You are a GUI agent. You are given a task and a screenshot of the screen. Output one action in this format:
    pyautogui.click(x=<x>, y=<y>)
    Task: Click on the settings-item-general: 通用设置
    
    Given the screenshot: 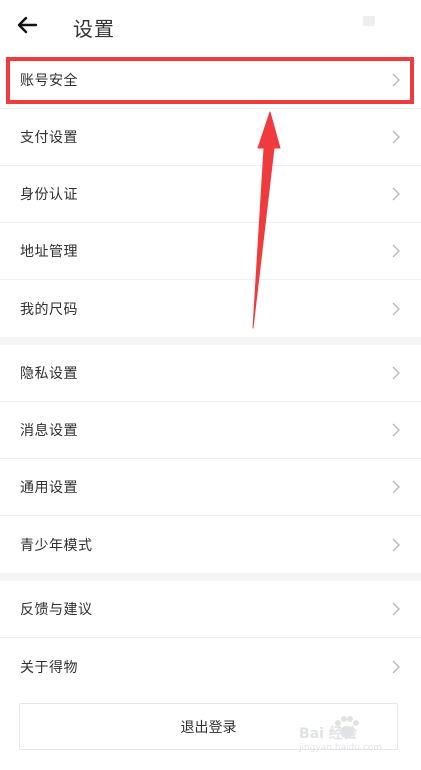 What is the action you would take?
    pyautogui.click(x=210, y=487)
    